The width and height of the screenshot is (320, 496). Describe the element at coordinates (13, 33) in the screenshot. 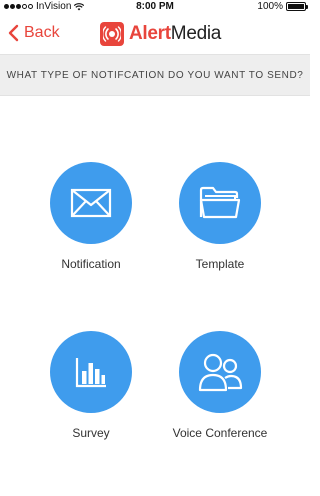

I see `chevron-left-icon` at that location.